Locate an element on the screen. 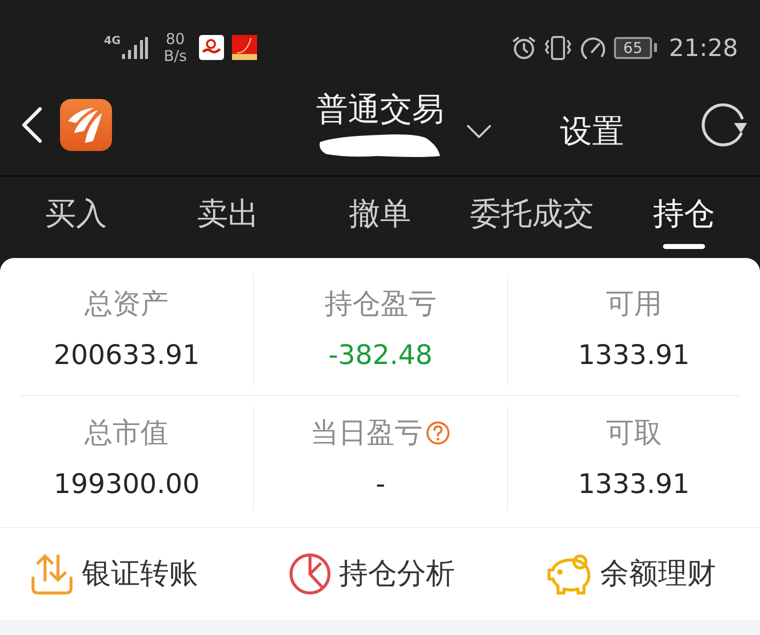 Image resolution: width=760 pixels, height=635 pixels. alarm-clock-icon is located at coordinates (524, 48).